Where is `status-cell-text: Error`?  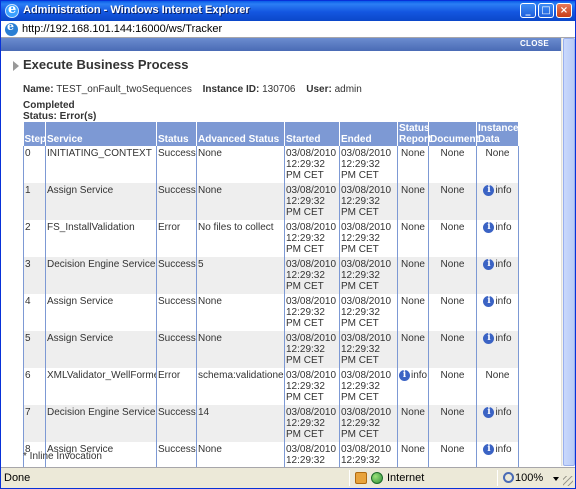
status-cell-text: Error is located at coordinates (169, 375).